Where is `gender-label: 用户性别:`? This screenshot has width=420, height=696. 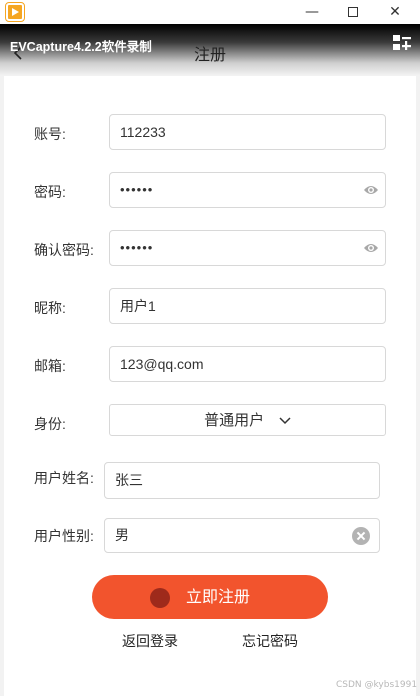
gender-label: 用户性别: is located at coordinates (64, 536).